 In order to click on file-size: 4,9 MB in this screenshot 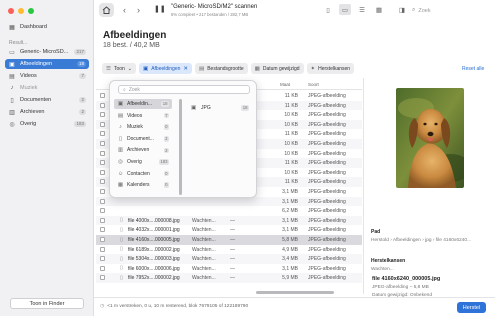, I will do `click(290, 249)`.